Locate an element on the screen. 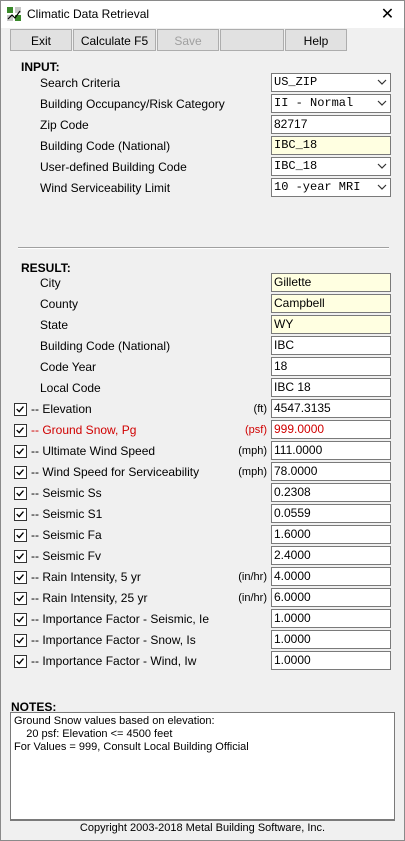 The height and width of the screenshot is (841, 405). rain-5yr-field: 4.0000 is located at coordinates (331, 576).